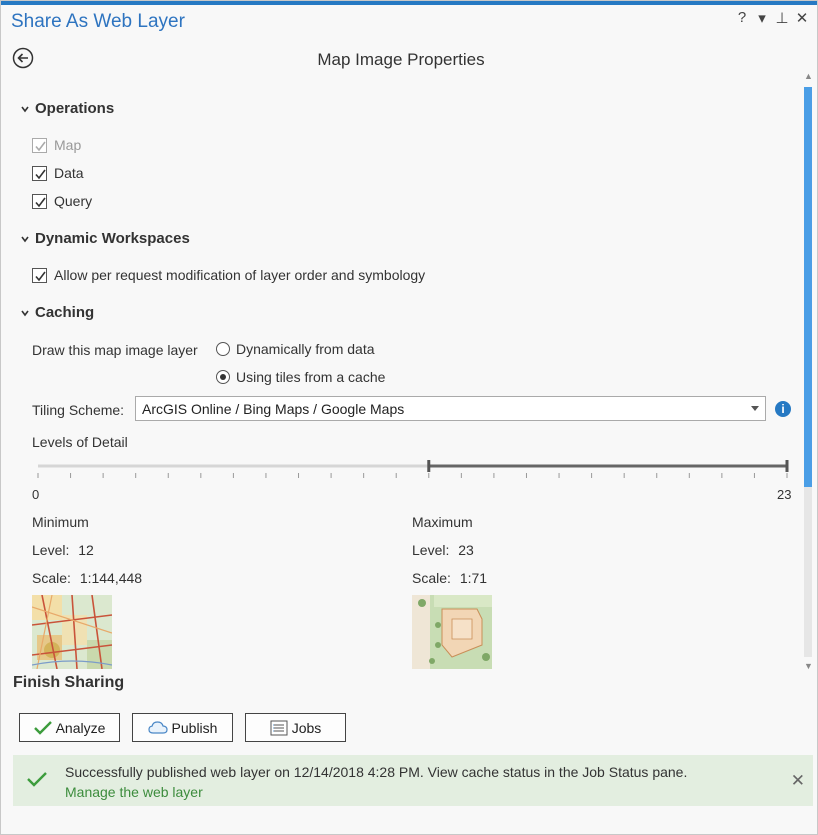 The height and width of the screenshot is (835, 818). What do you see at coordinates (442, 522) in the screenshot?
I see `maximum-heading: Maximum` at bounding box center [442, 522].